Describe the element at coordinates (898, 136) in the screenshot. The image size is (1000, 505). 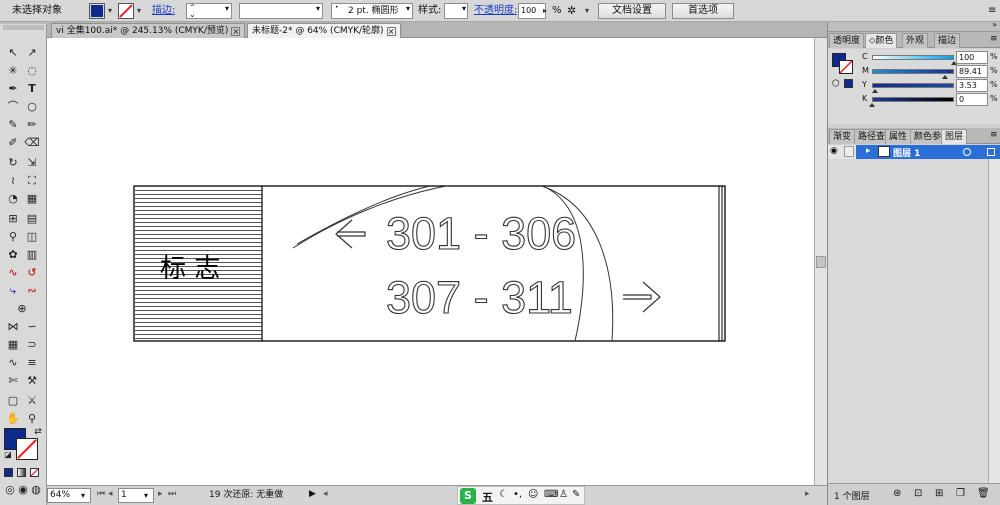
I see `tab-attributes: 属性` at that location.